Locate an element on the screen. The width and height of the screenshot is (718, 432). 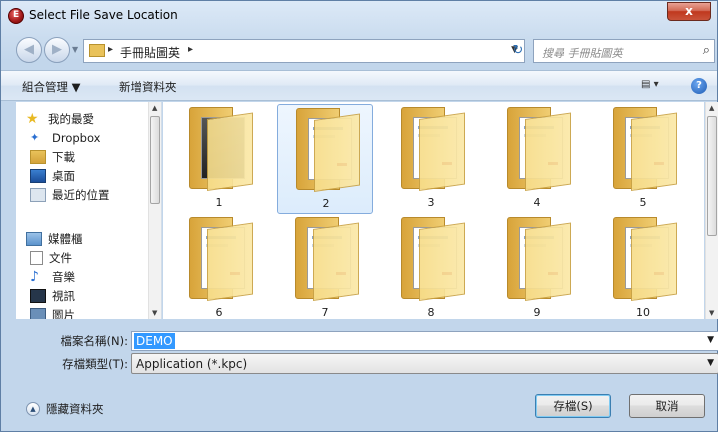
nav-videos: 視訊 is located at coordinates (52, 296).